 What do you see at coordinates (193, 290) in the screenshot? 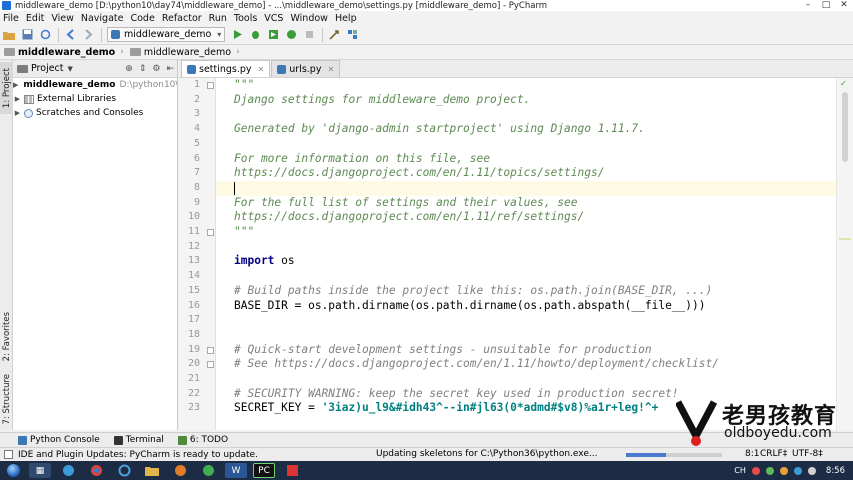
I see `line-number: 15` at bounding box center [193, 290].